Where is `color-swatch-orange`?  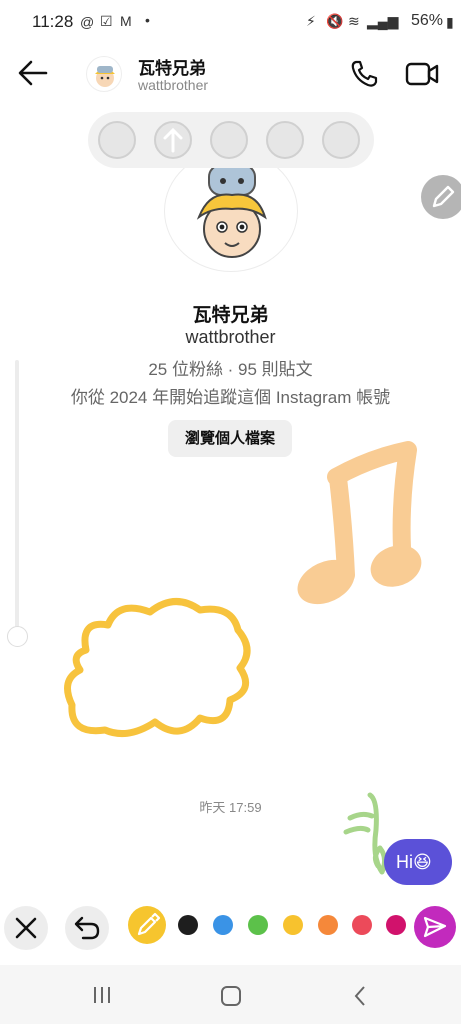
color-swatch-orange is located at coordinates (328, 925).